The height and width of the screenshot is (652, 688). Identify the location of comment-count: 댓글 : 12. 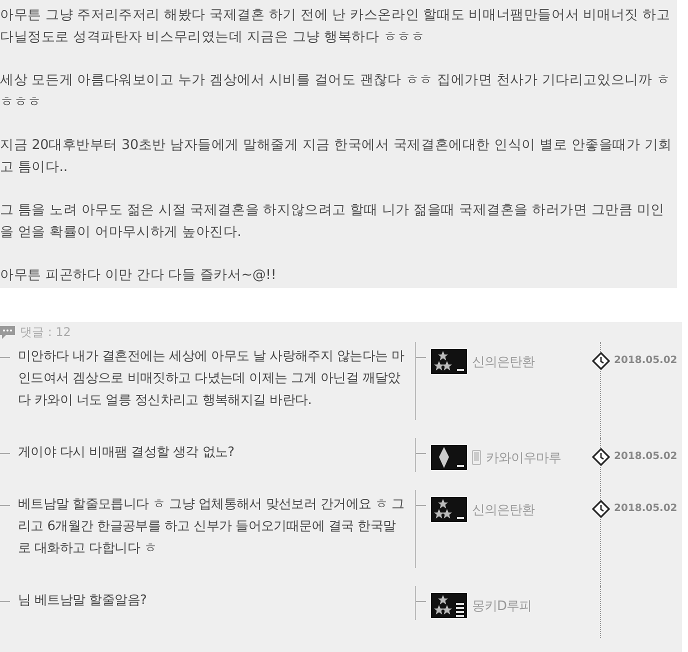
(45, 332).